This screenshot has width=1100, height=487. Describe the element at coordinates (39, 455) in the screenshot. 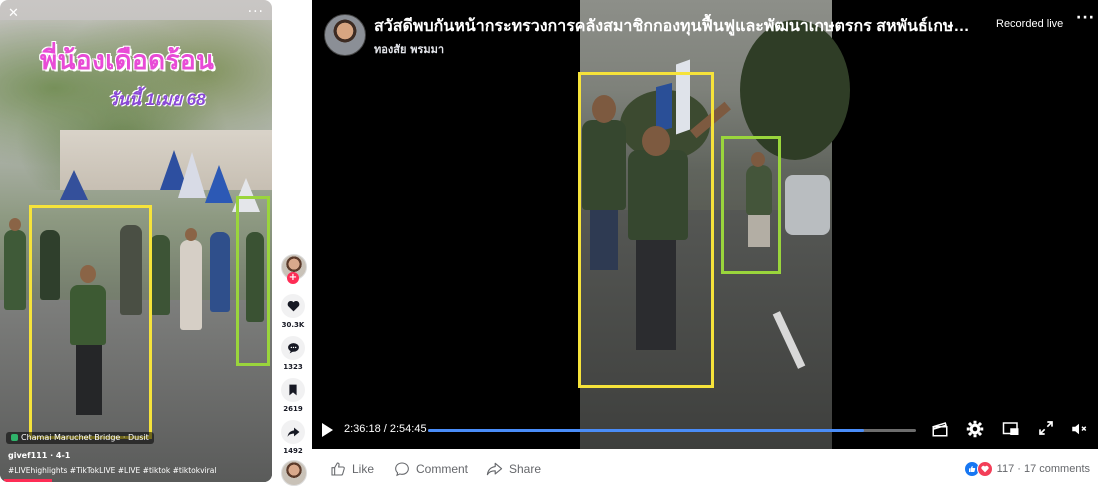

I see `username: givef111 · 4-1` at that location.